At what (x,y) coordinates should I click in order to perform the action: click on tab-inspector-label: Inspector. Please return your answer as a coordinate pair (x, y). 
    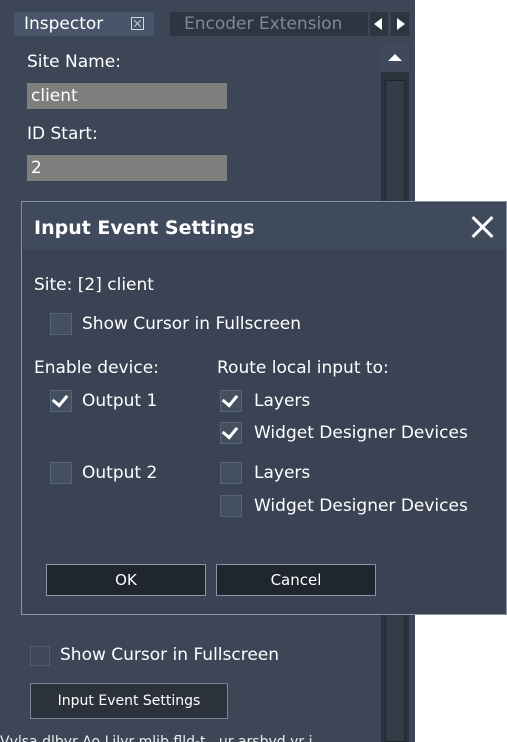
    Looking at the image, I should click on (64, 24).